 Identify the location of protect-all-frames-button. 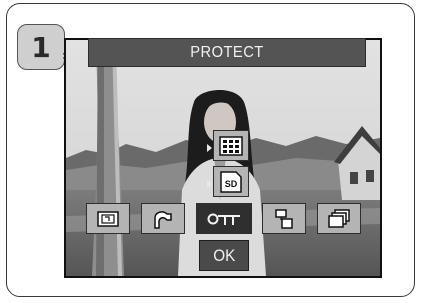
(231, 145).